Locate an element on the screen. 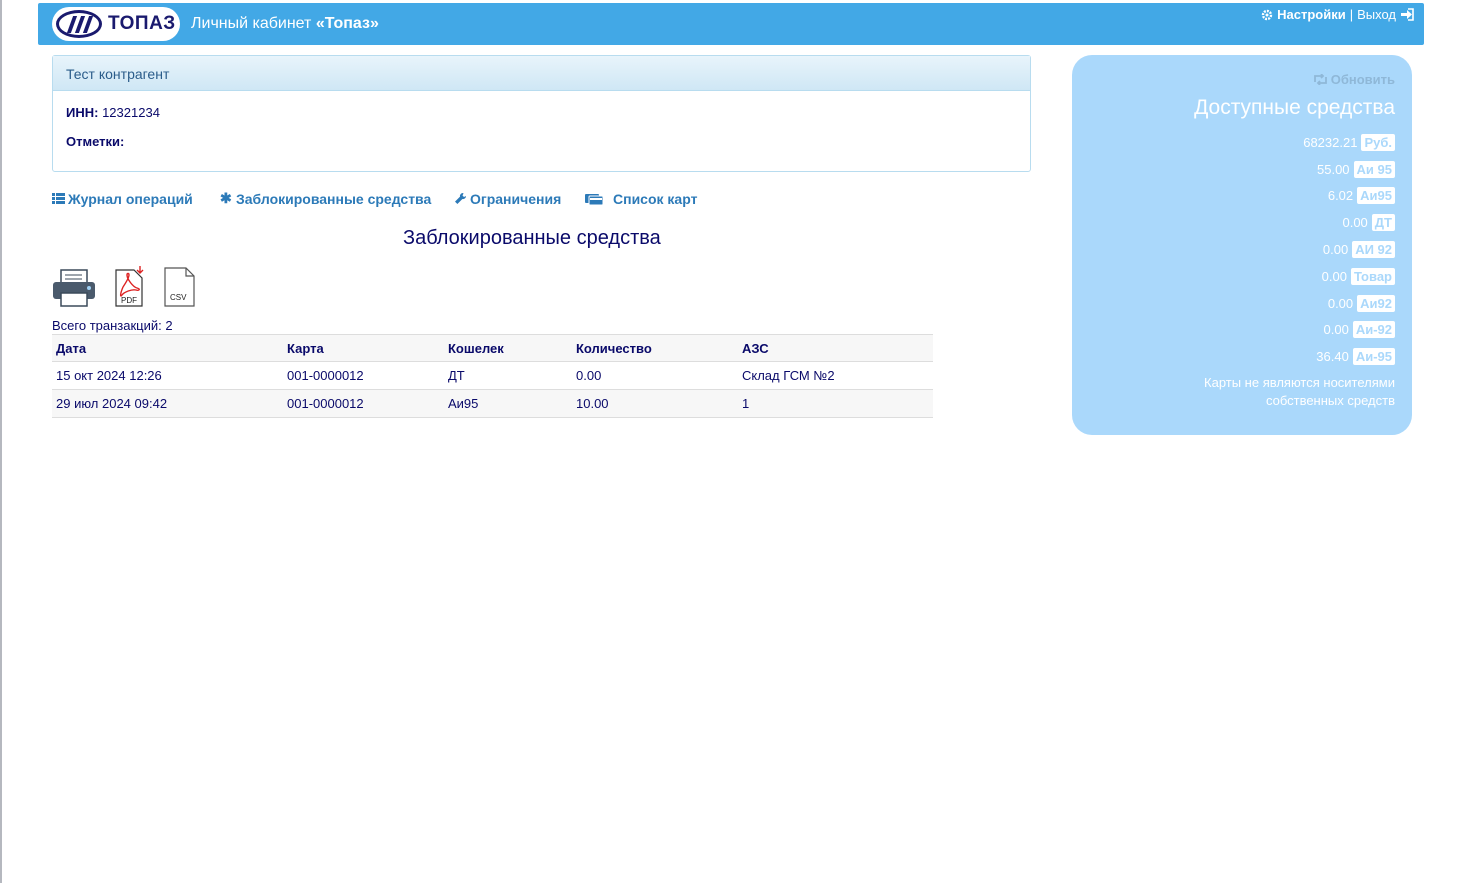 This screenshot has width=1458, height=883. fund-unit-badge: Аи-92 is located at coordinates (1373, 330).